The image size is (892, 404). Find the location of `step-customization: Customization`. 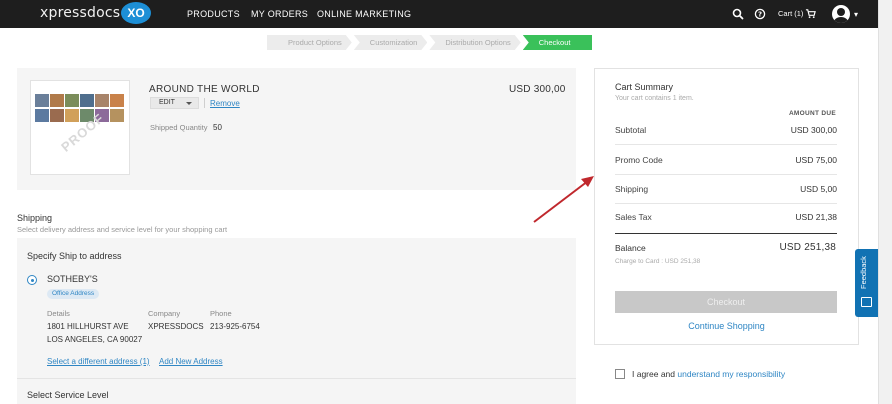

step-customization: Customization is located at coordinates (391, 42).